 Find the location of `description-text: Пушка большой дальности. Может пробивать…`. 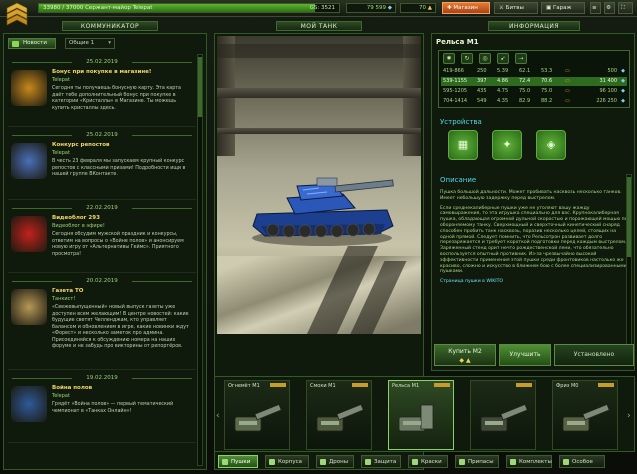

description-text: Пушка большой дальности. Может пробивать… is located at coordinates (535, 239).